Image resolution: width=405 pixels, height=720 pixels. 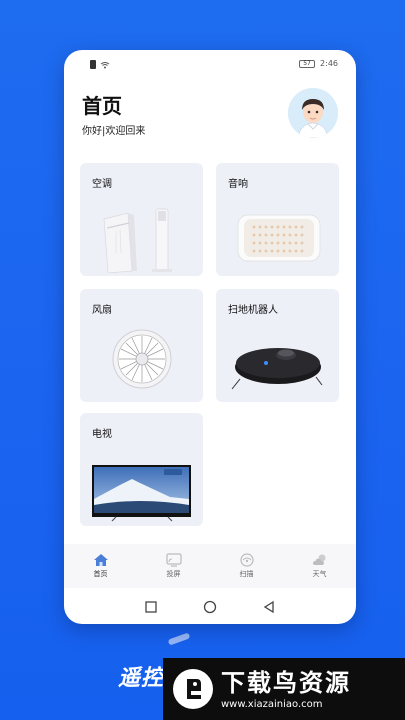 I want to click on card-robot-vacuum: 扫地机器人, so click(x=277, y=345).